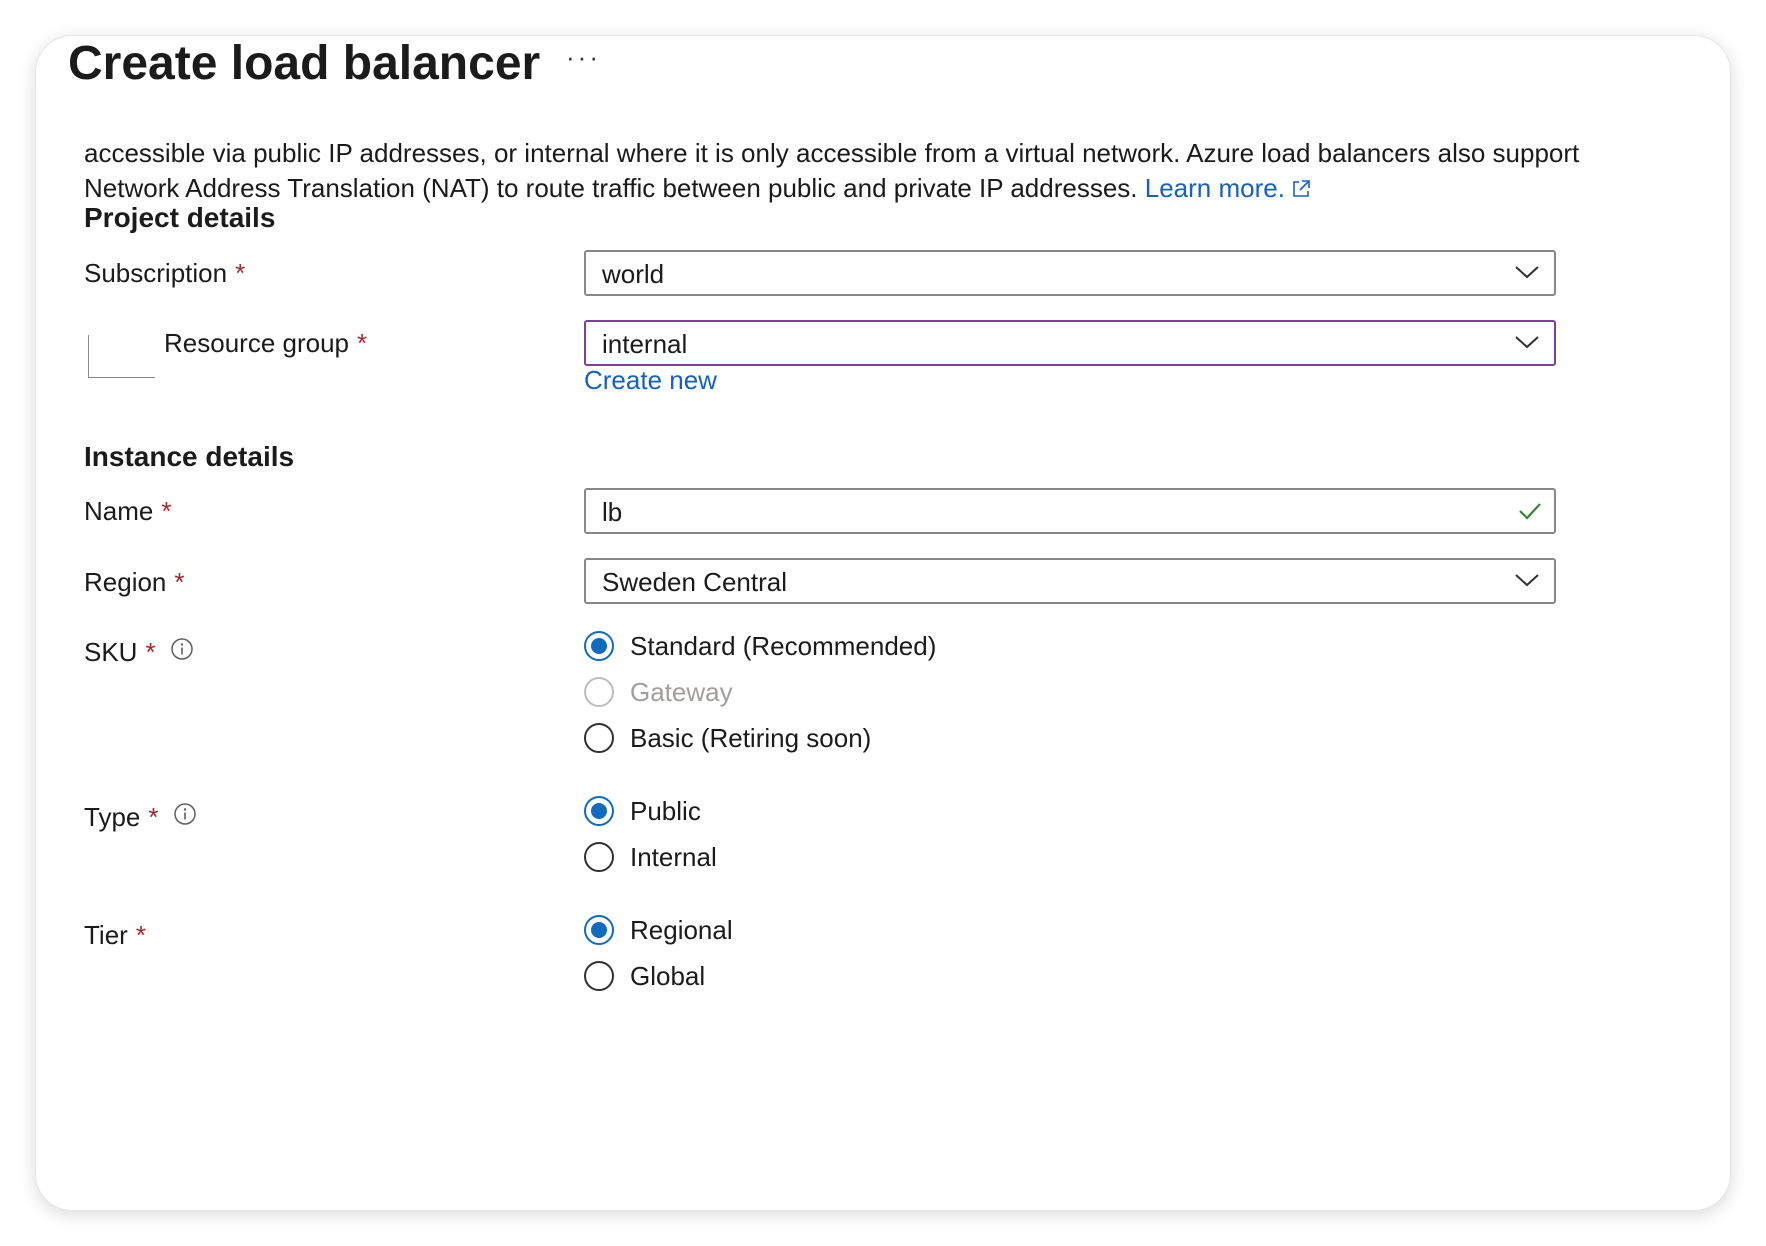 The height and width of the screenshot is (1246, 1766). What do you see at coordinates (642, 811) in the screenshot?
I see `type-option-public: Public` at bounding box center [642, 811].